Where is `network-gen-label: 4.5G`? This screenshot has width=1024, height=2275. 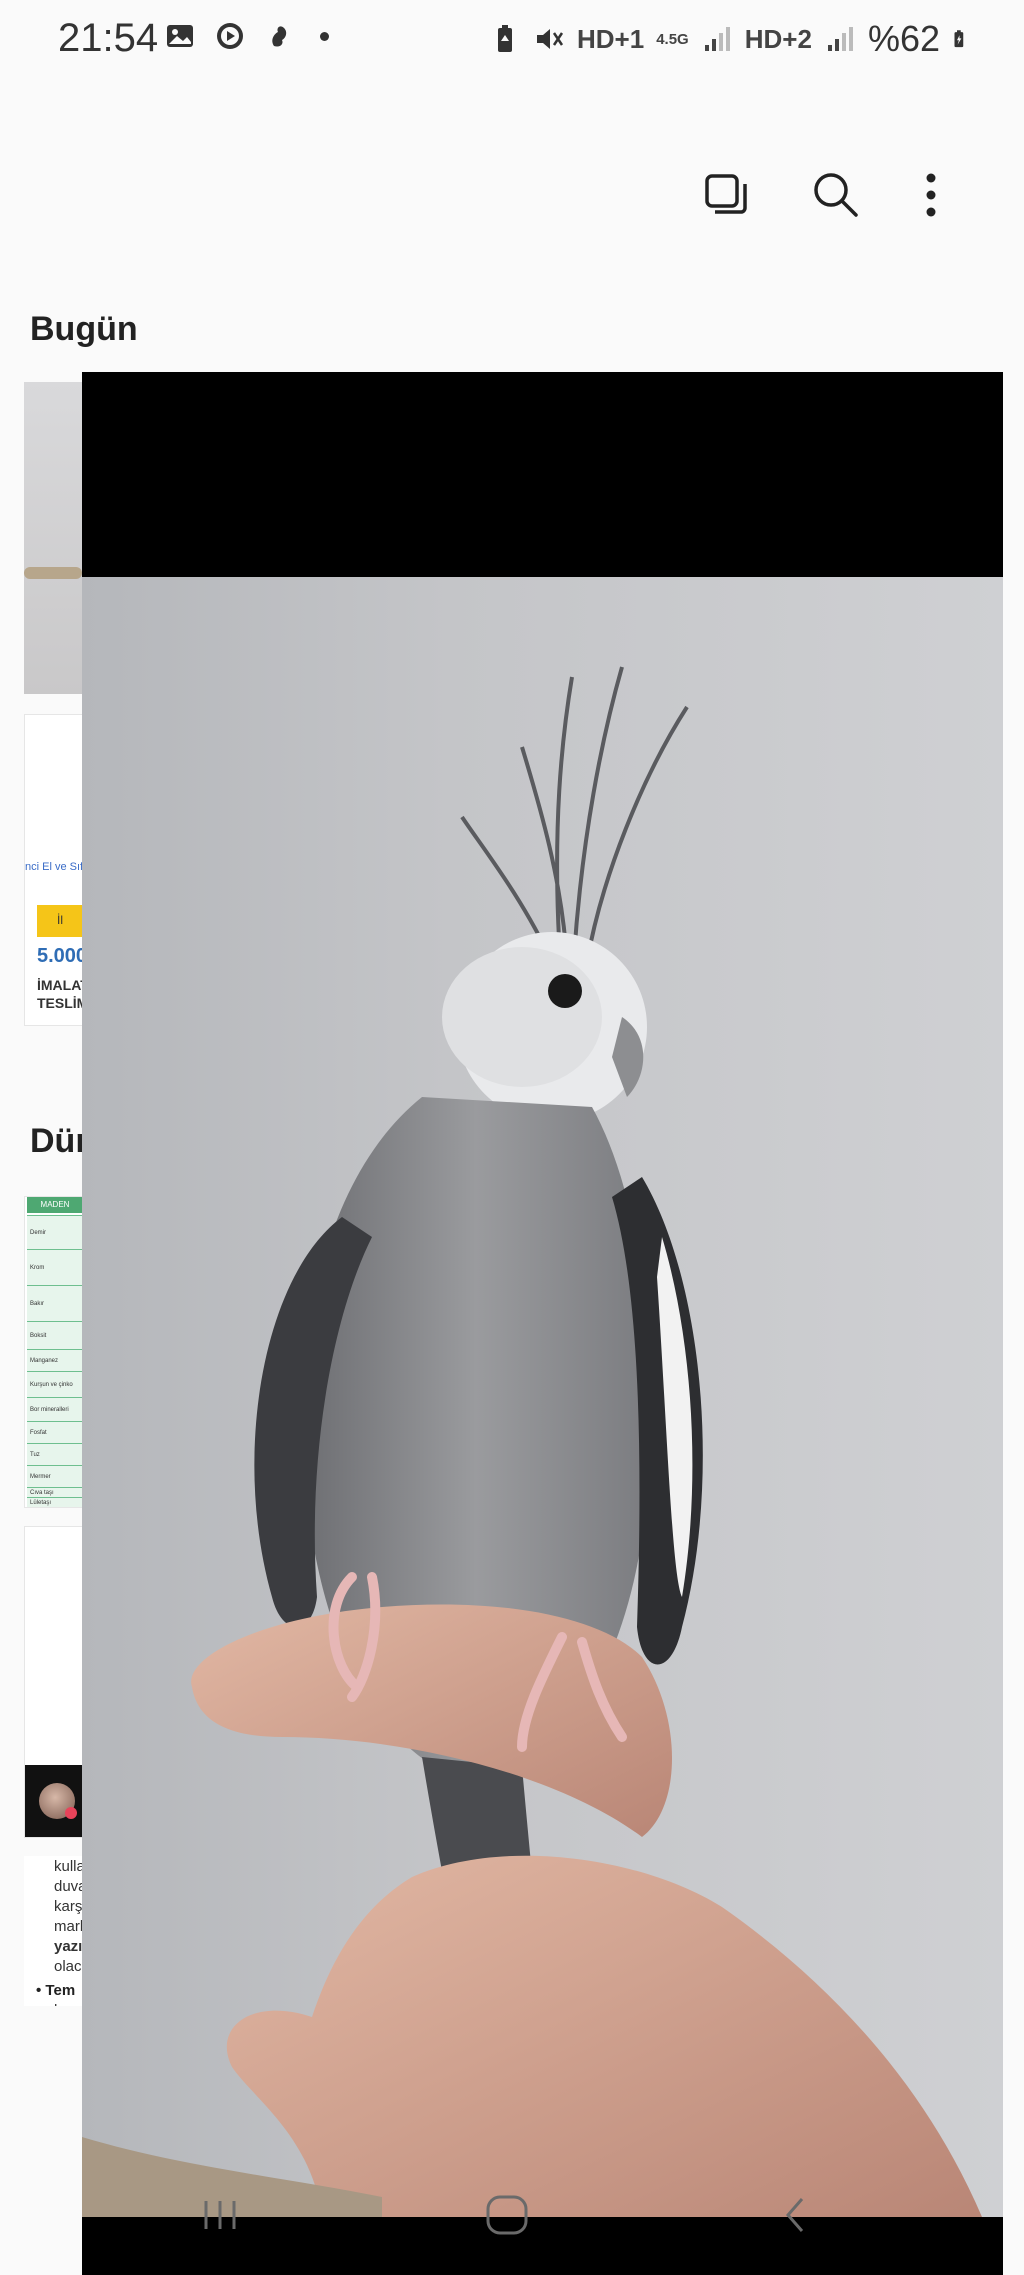 network-gen-label: 4.5G is located at coordinates (672, 39).